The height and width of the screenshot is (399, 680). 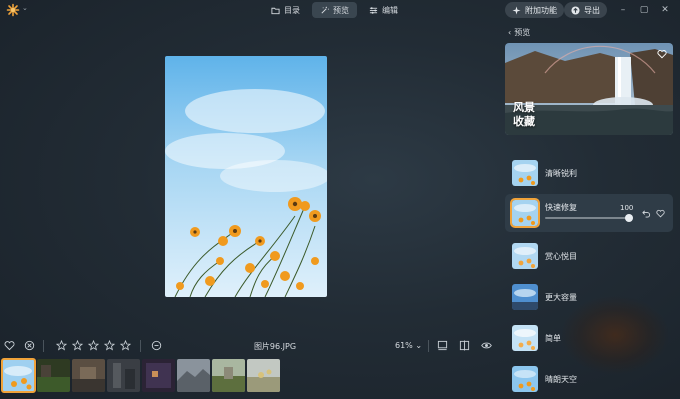 I want to click on reject-icon, so click(x=29, y=345).